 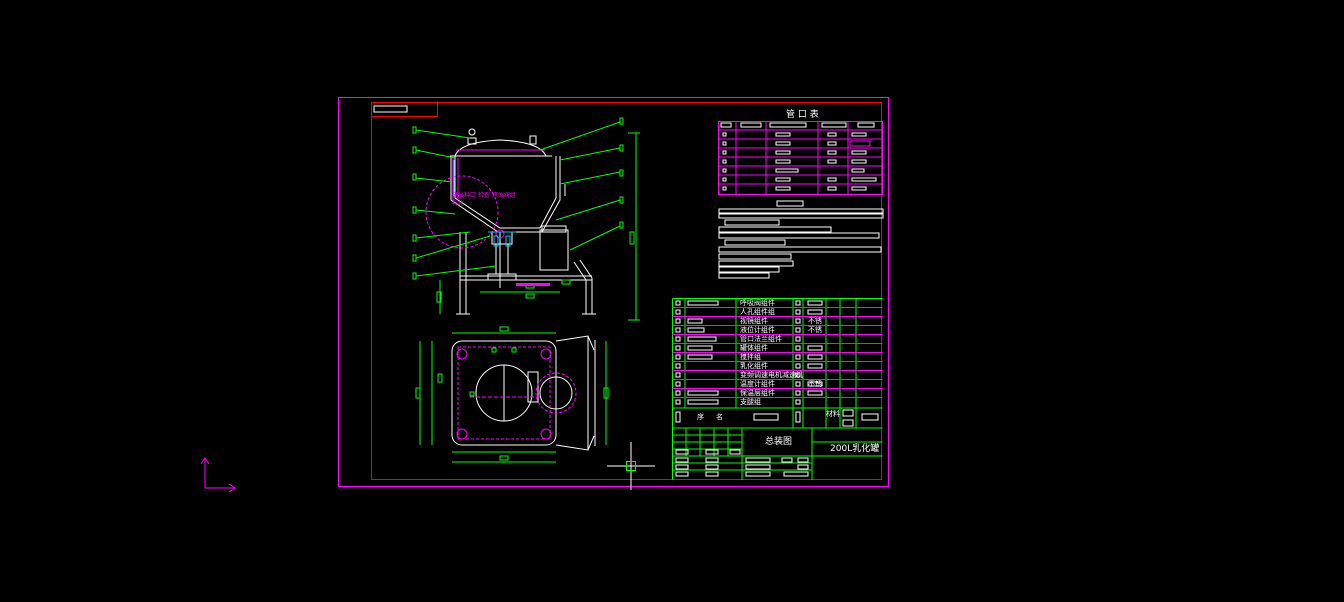 What do you see at coordinates (833, 414) in the screenshot?
I see `parts-header-material: 材料` at bounding box center [833, 414].